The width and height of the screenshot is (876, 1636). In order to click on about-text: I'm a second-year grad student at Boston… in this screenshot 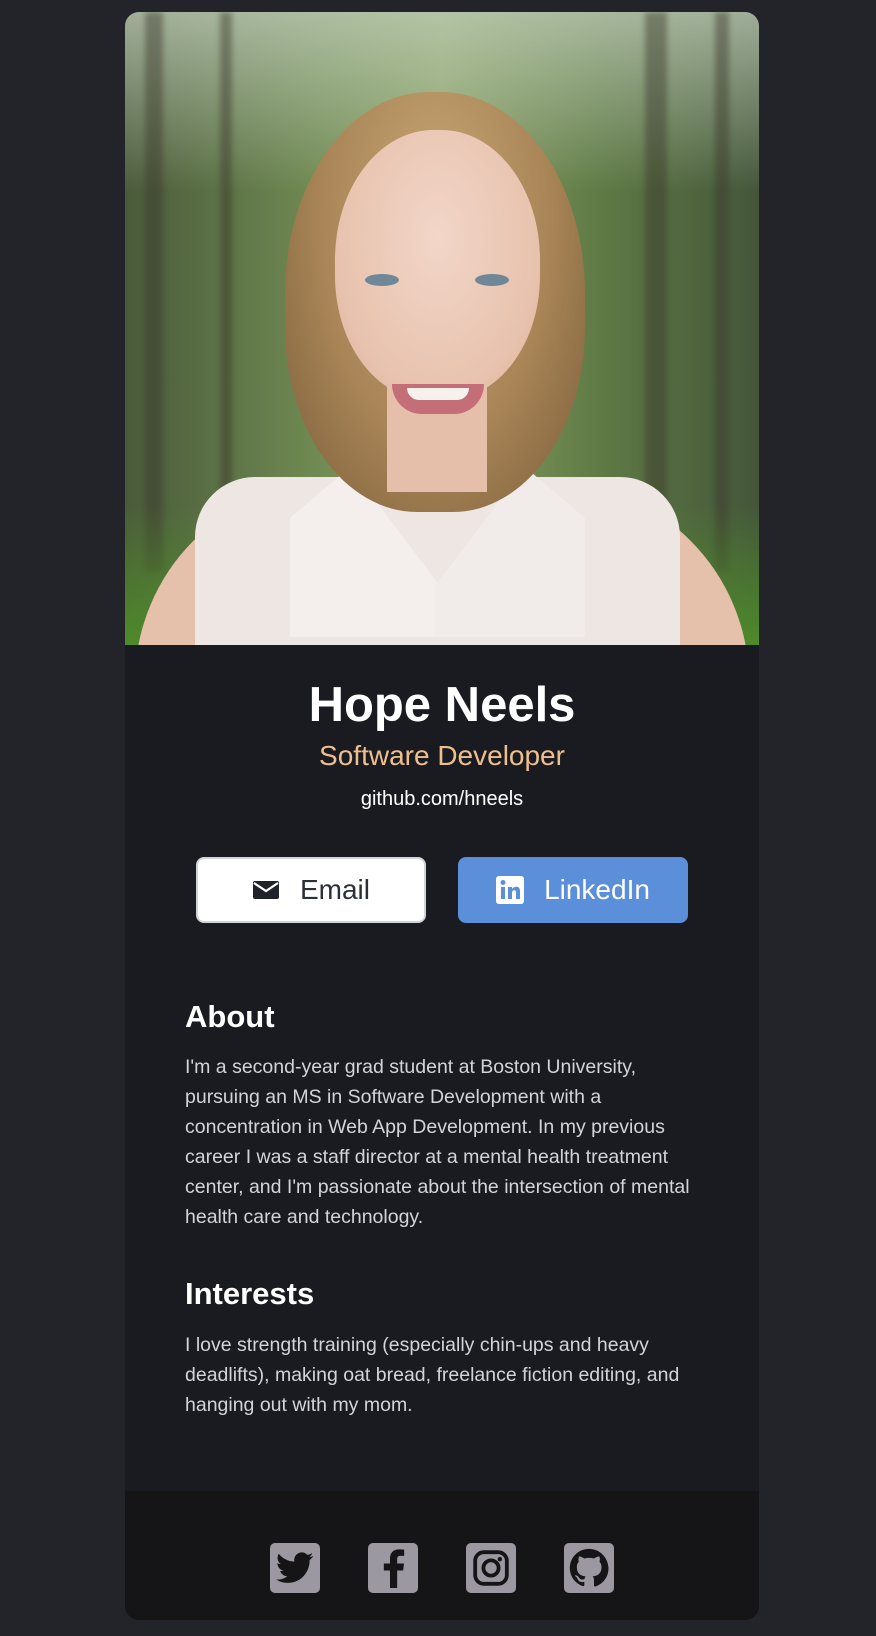, I will do `click(437, 1142)`.